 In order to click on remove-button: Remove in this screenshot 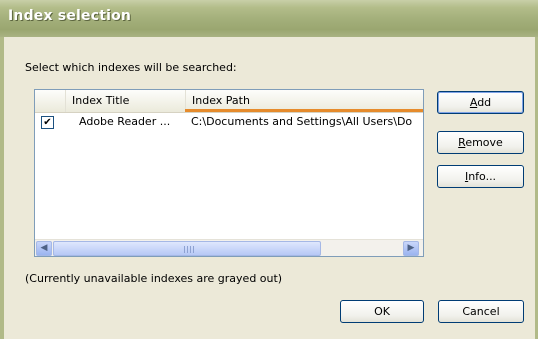, I will do `click(480, 142)`.